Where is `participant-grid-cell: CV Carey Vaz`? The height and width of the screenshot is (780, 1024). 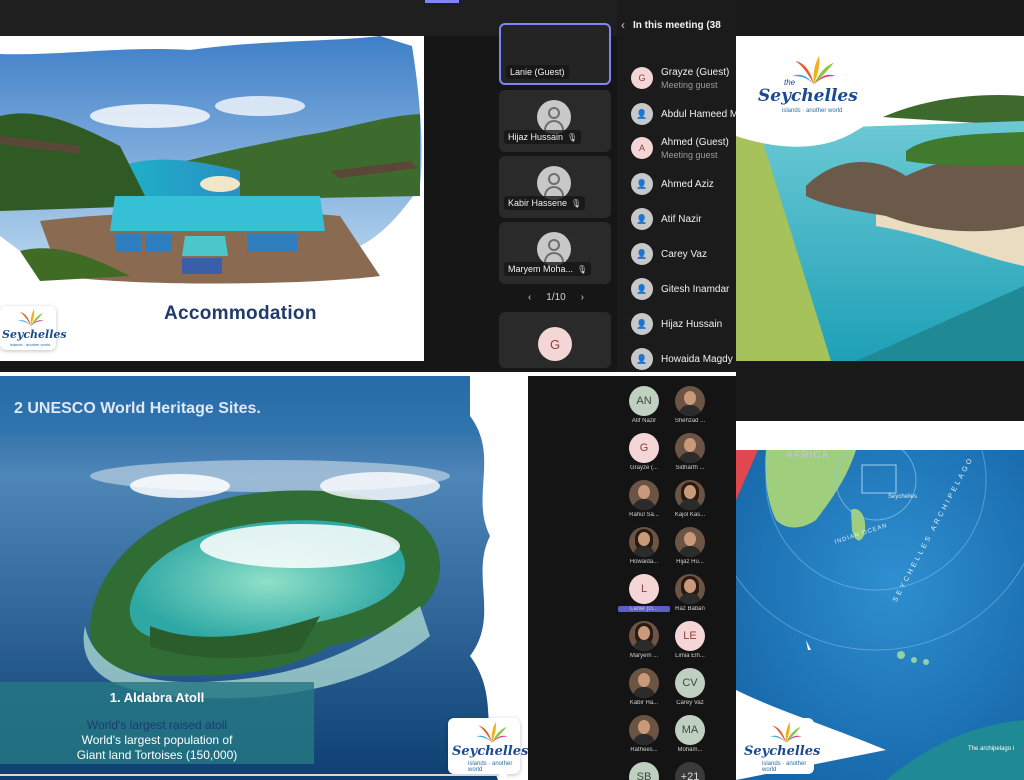 participant-grid-cell: CV Carey Vaz is located at coordinates (690, 690).